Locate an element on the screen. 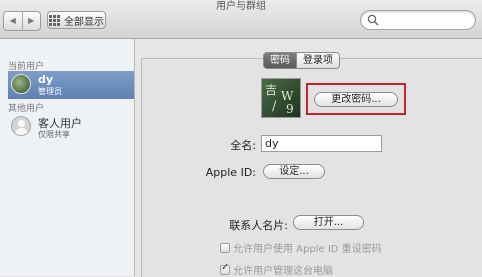 The width and height of the screenshot is (482, 277). tab-password: 密码 is located at coordinates (280, 60).